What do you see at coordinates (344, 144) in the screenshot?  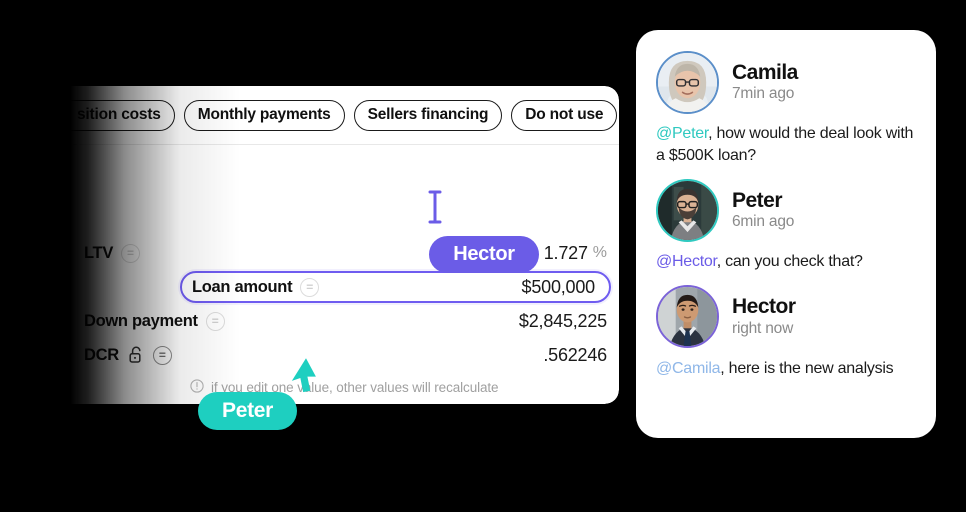 I see `header-divider` at bounding box center [344, 144].